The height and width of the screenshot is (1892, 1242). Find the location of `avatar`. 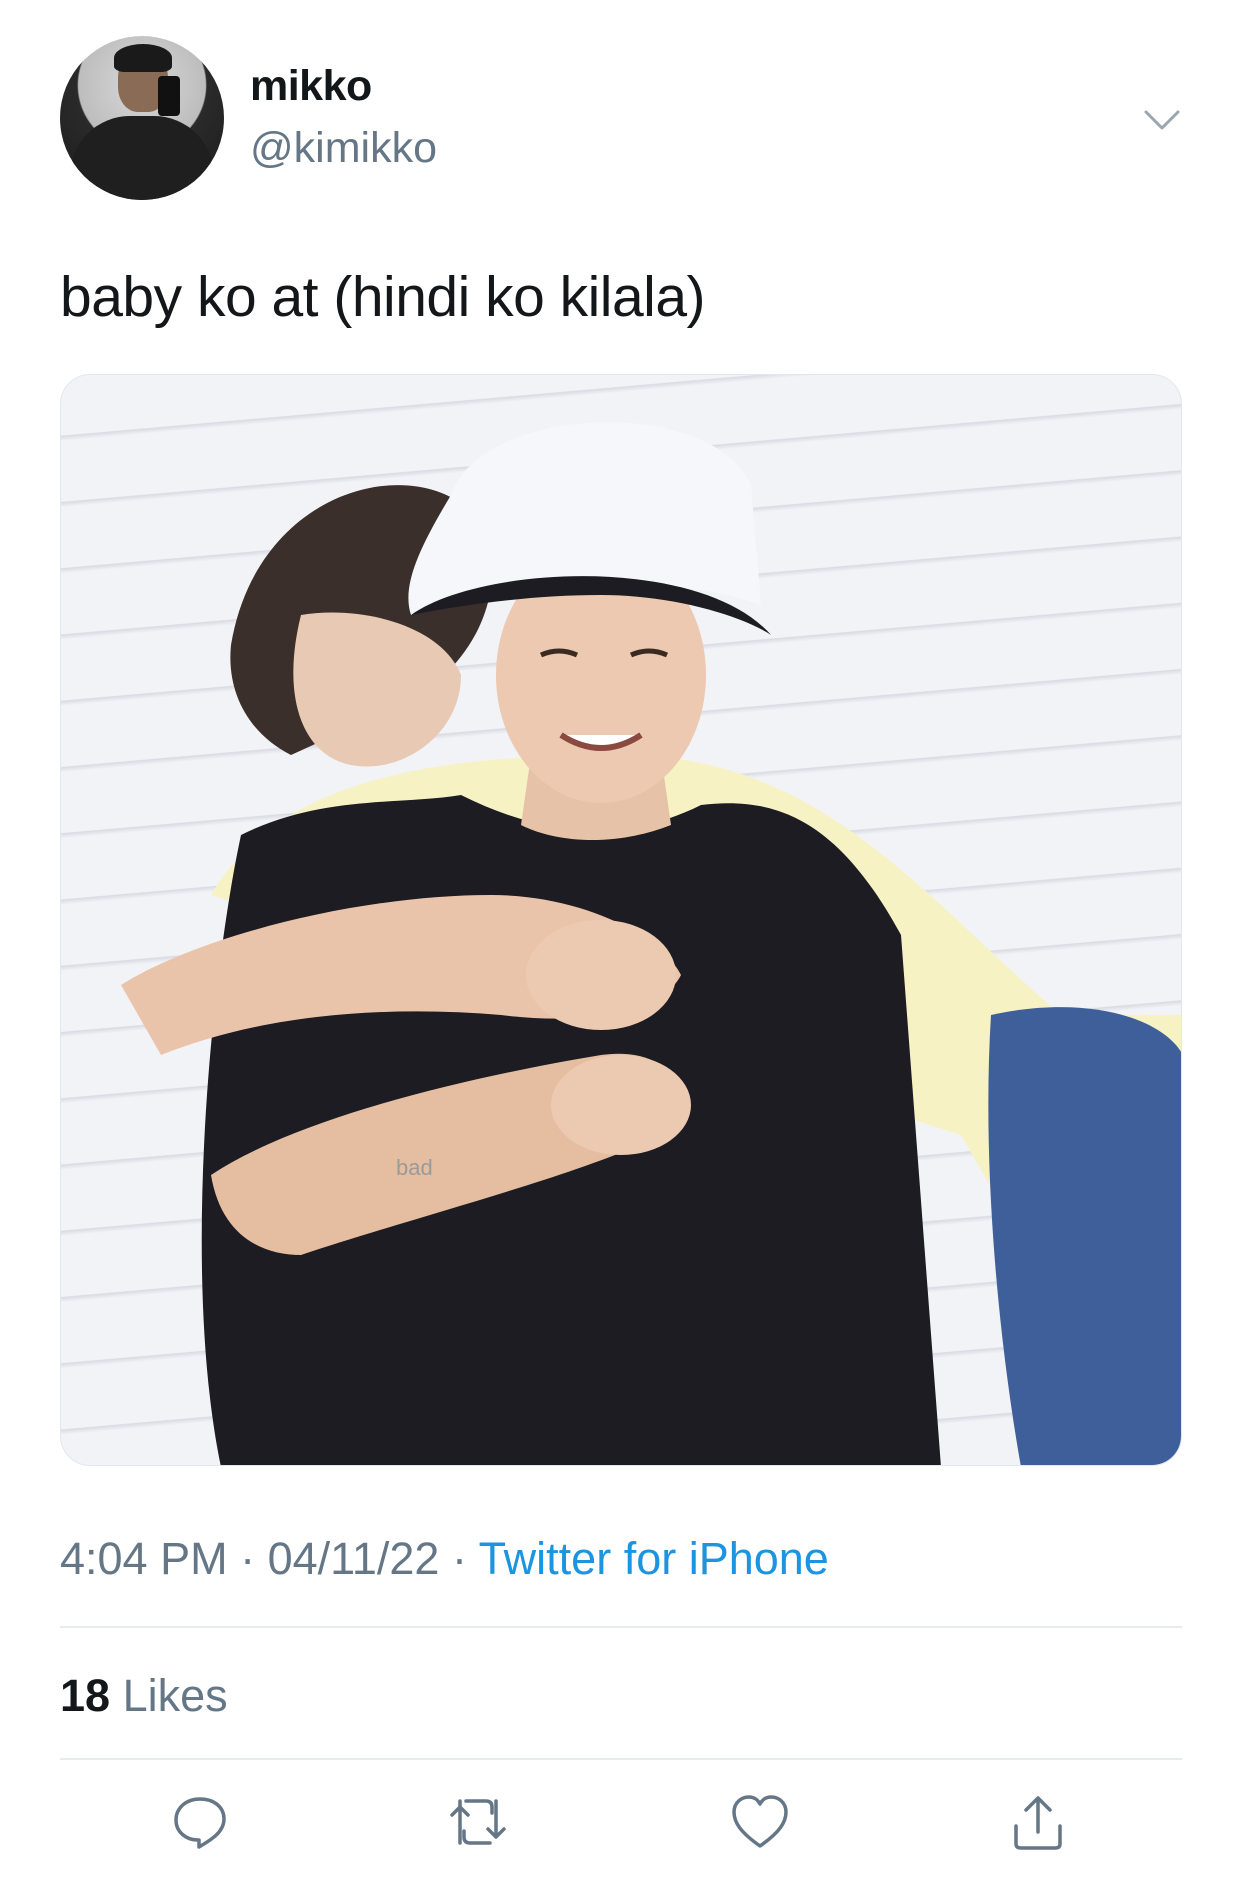

avatar is located at coordinates (142, 118).